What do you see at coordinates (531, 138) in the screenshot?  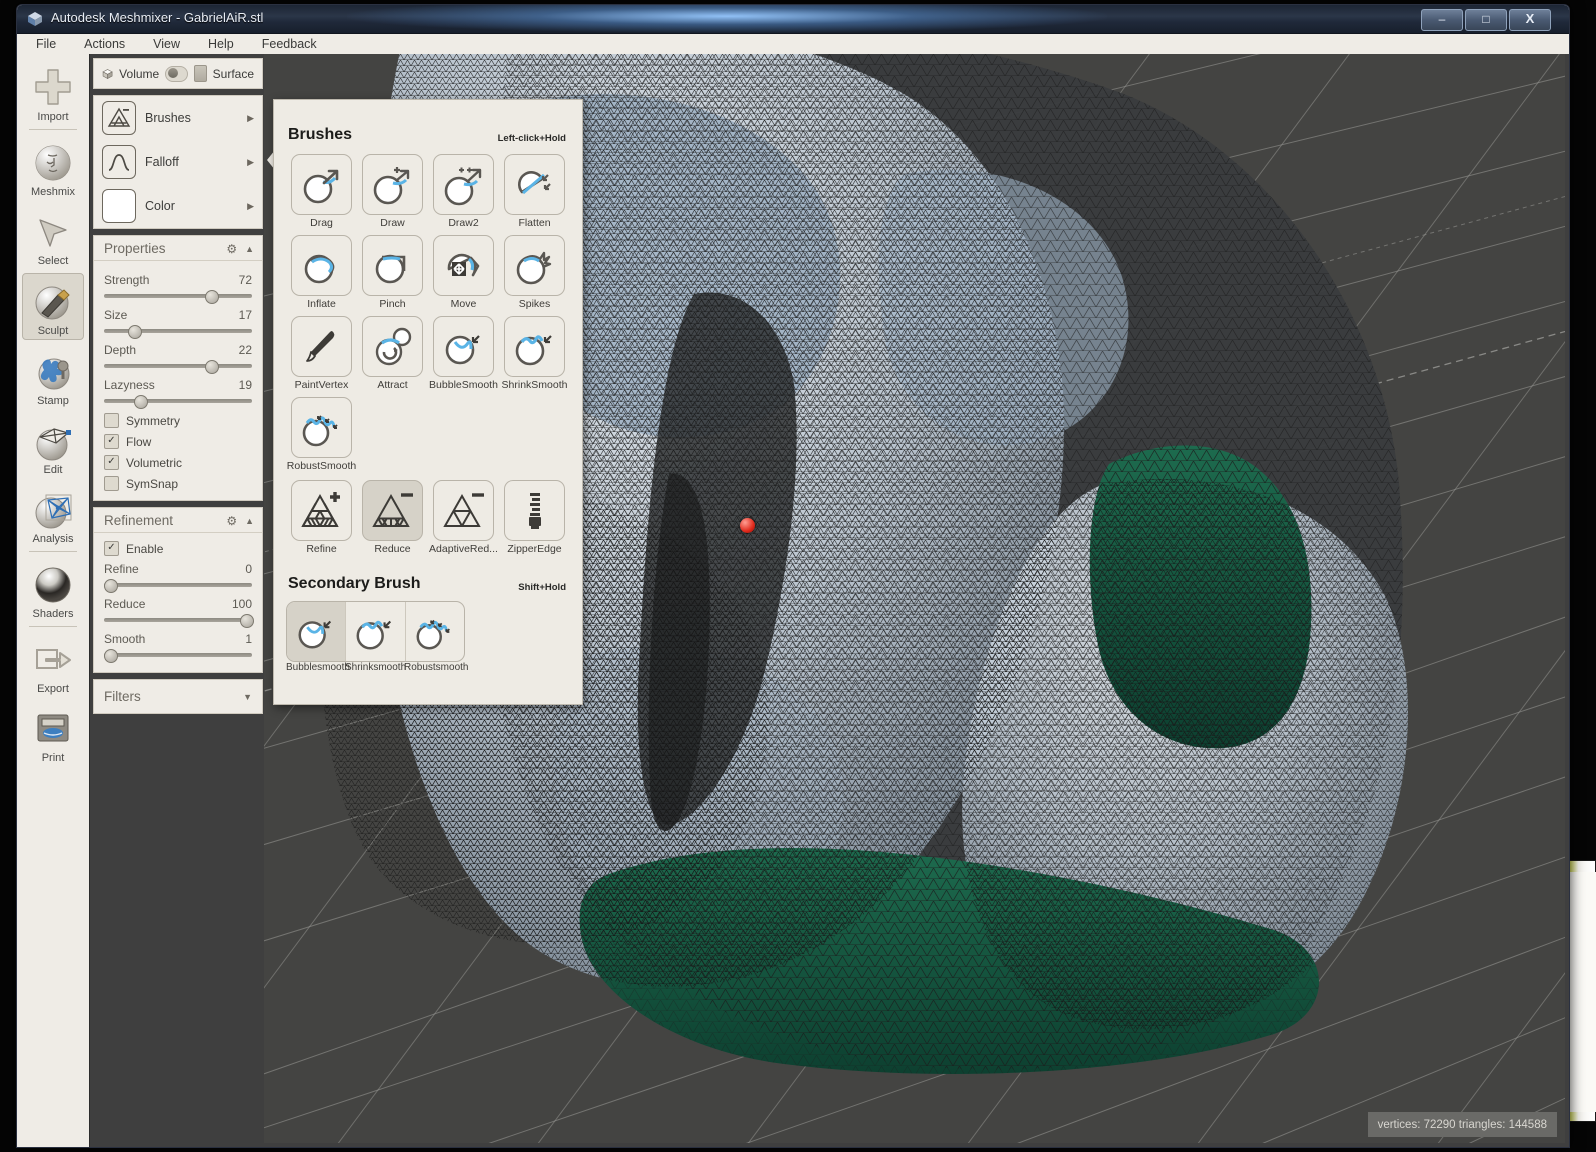 I see `brushes-hint: Left-click+Hold` at bounding box center [531, 138].